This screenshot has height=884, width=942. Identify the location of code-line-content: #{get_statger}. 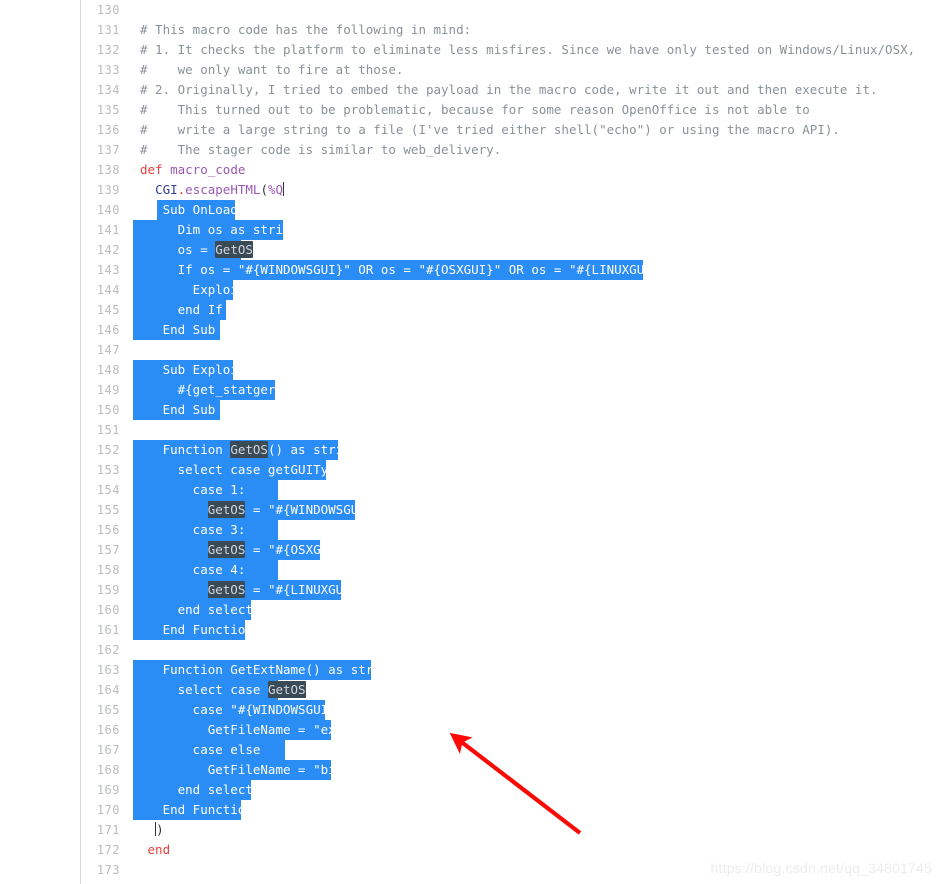
(208, 390).